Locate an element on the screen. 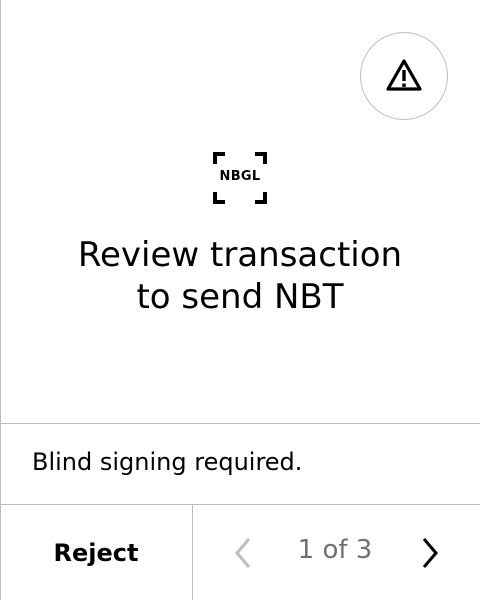  page-indicator: 1 of 3 is located at coordinates (335, 550).